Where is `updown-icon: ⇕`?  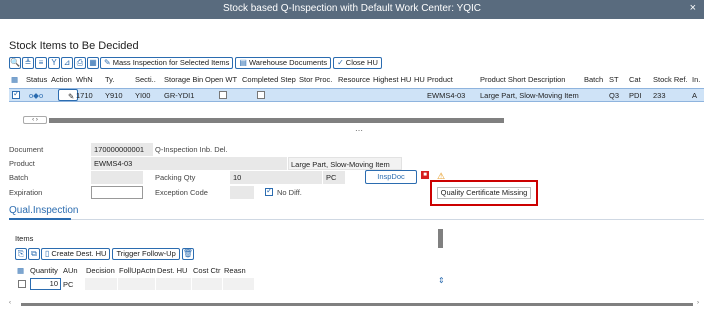 updown-icon: ⇕ is located at coordinates (441, 280).